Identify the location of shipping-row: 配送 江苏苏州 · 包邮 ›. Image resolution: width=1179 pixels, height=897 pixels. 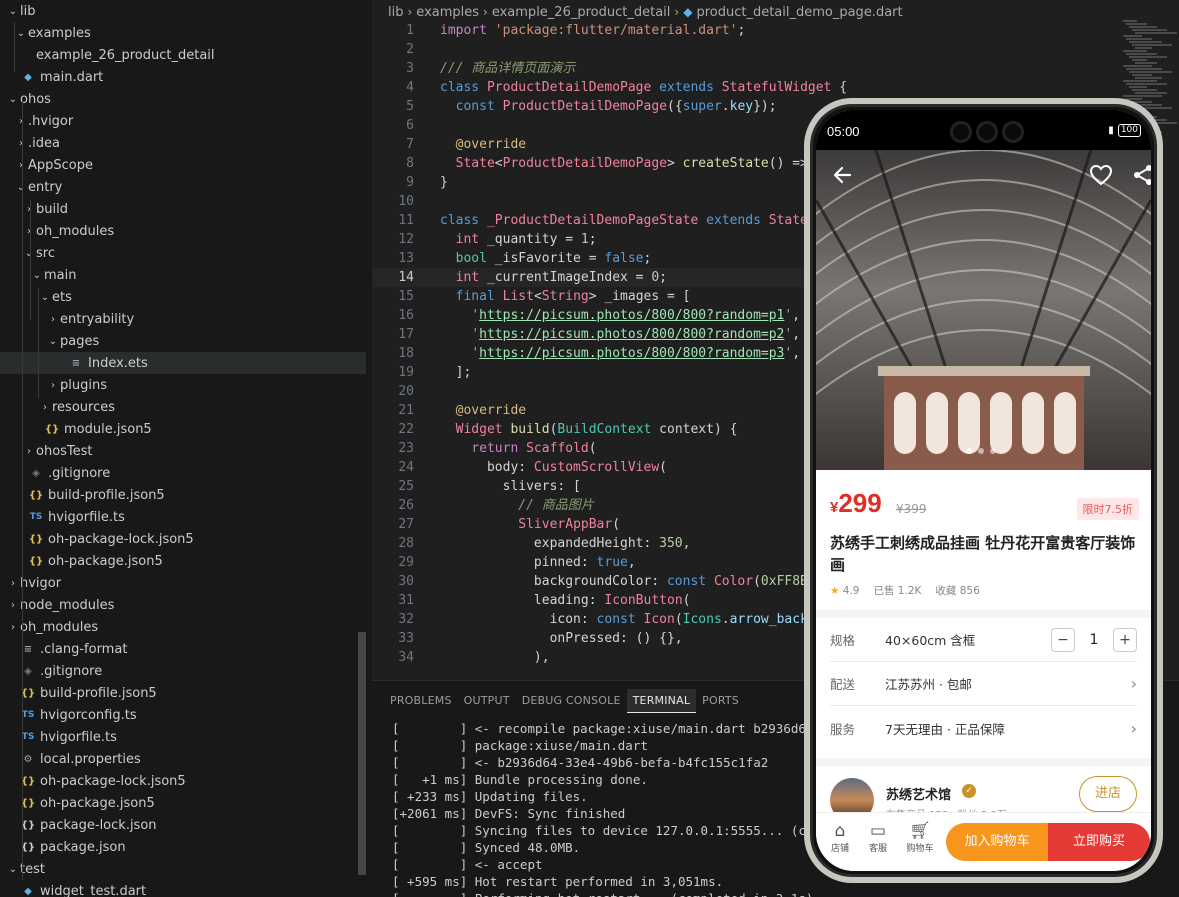
(983, 684).